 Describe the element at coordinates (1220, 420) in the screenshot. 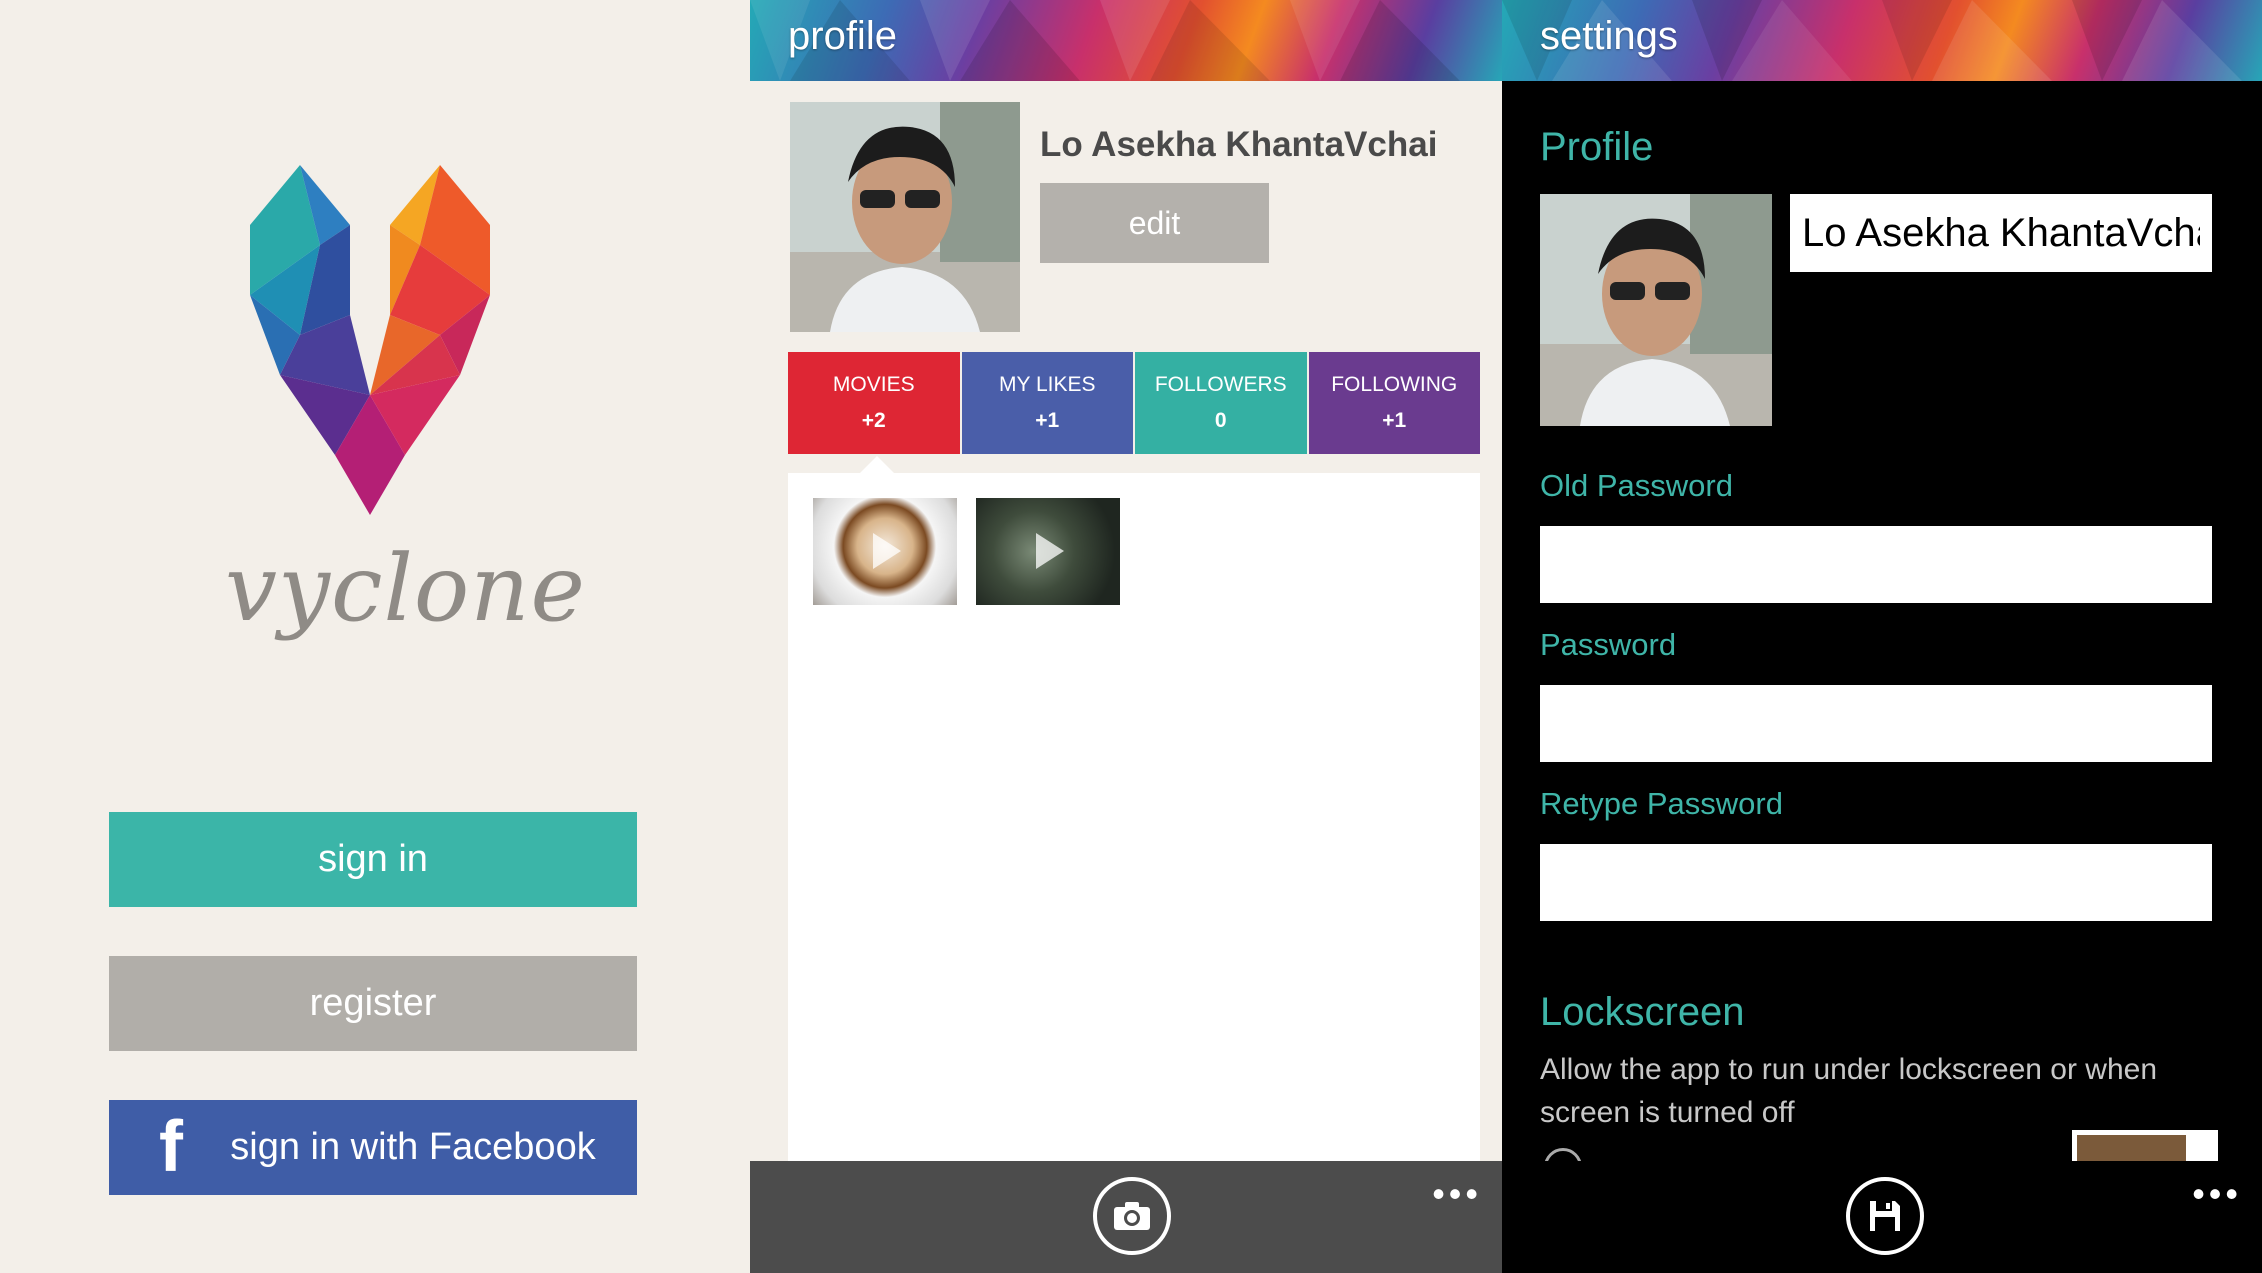

I see `stat-count: 0` at that location.